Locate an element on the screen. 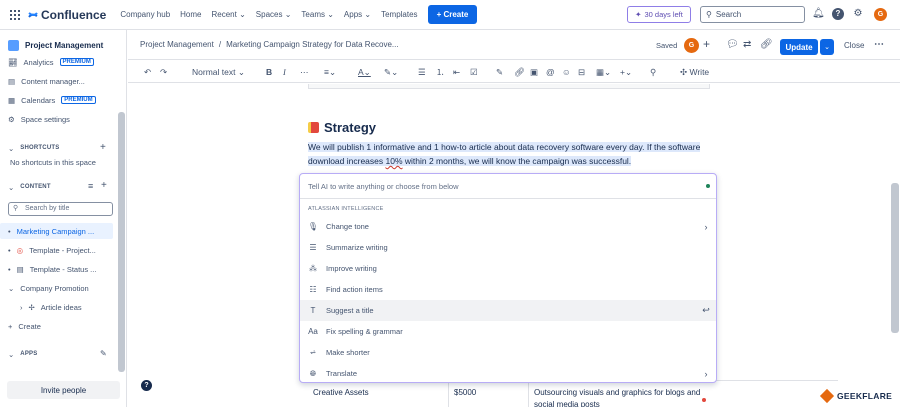 Image resolution: width=900 pixels, height=407 pixels. content-section: ⌄ CONTENT is located at coordinates (29, 187).